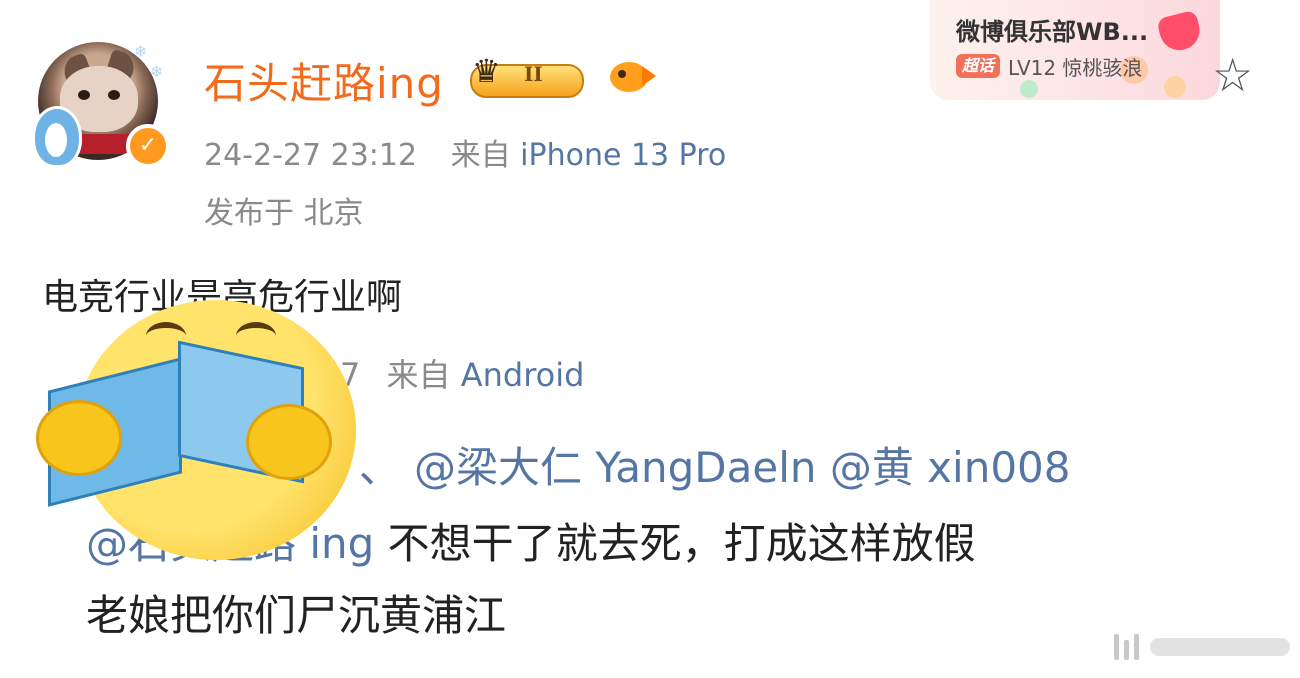 The width and height of the screenshot is (1300, 678). I want to click on heart-icon, so click(1179, 31).